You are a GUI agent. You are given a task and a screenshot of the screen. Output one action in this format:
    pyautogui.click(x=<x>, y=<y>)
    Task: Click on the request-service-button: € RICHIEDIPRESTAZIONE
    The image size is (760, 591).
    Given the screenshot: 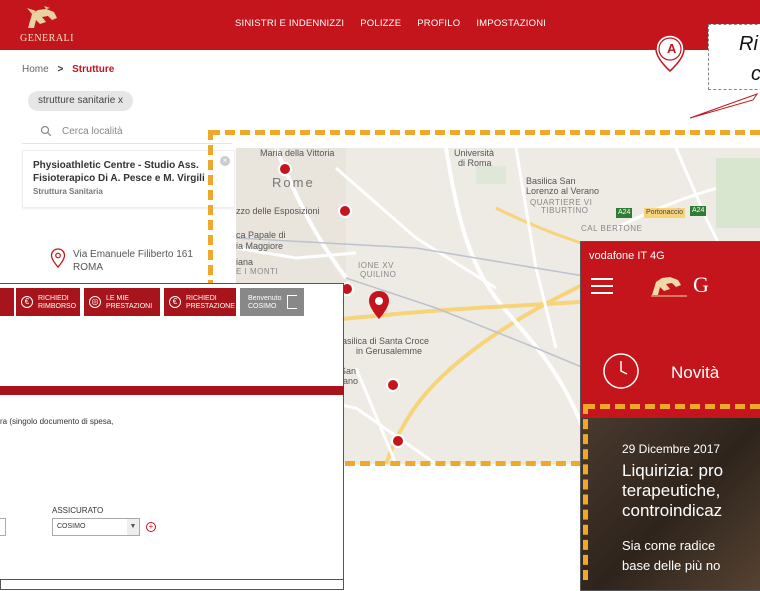 What is the action you would take?
    pyautogui.click(x=200, y=302)
    